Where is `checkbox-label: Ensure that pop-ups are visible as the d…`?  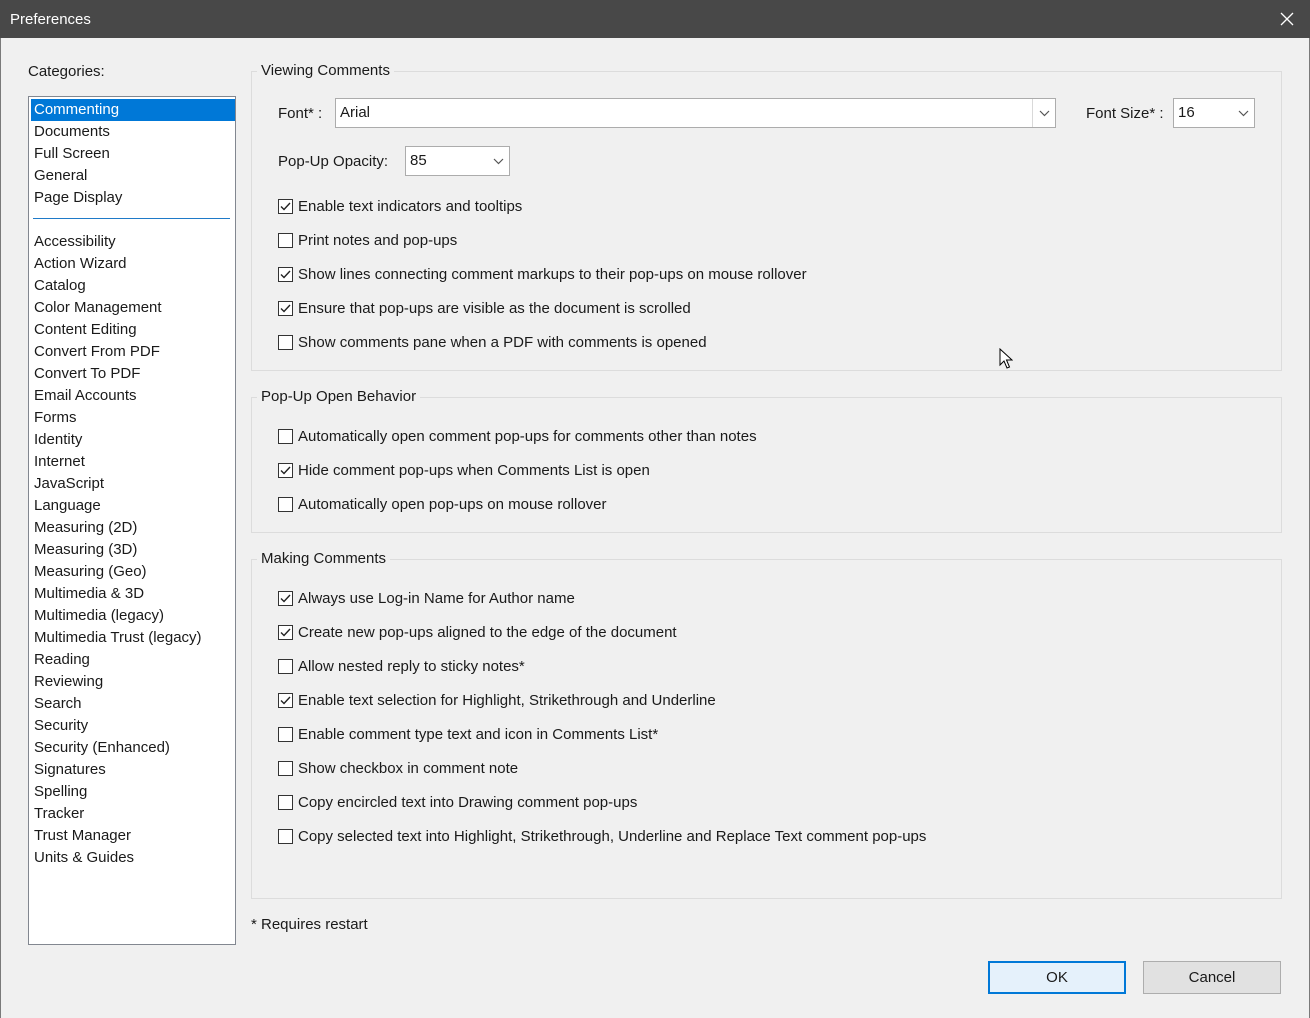
checkbox-label: Ensure that pop-ups are visible as the d… is located at coordinates (494, 308).